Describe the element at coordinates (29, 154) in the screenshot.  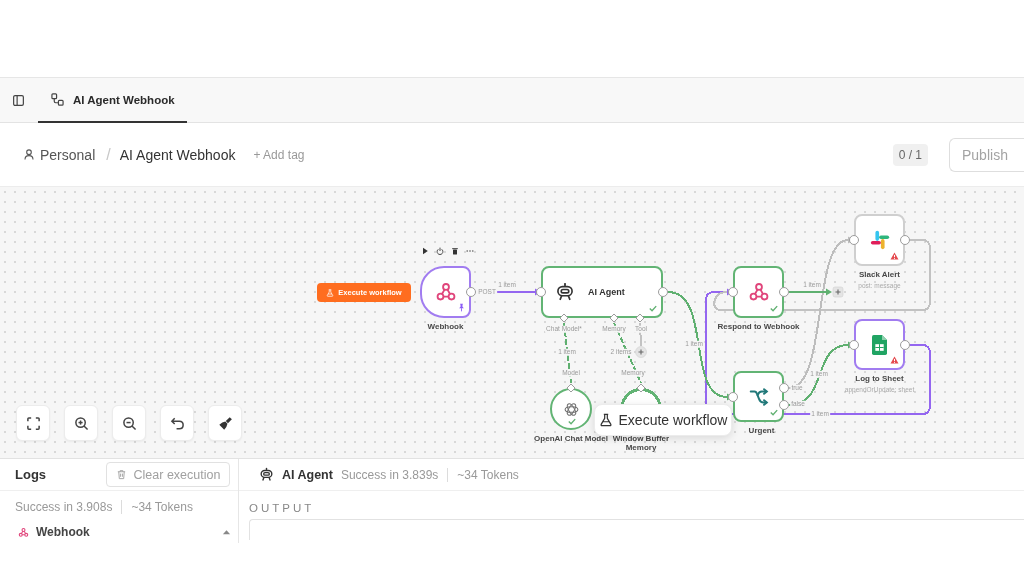
I see `user-icon` at that location.